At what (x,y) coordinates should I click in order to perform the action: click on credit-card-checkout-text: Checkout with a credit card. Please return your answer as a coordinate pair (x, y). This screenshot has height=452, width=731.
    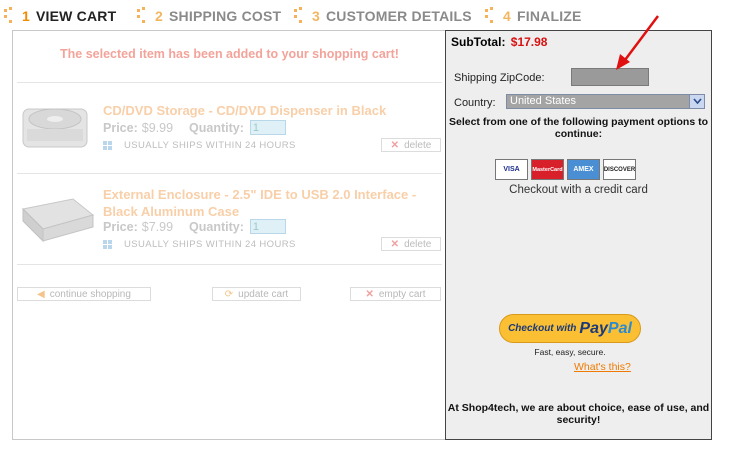
    Looking at the image, I should click on (578, 190).